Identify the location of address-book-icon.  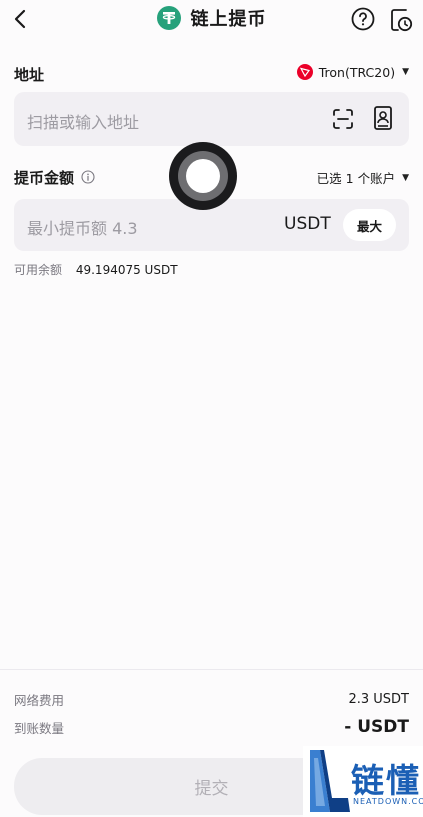
(383, 118).